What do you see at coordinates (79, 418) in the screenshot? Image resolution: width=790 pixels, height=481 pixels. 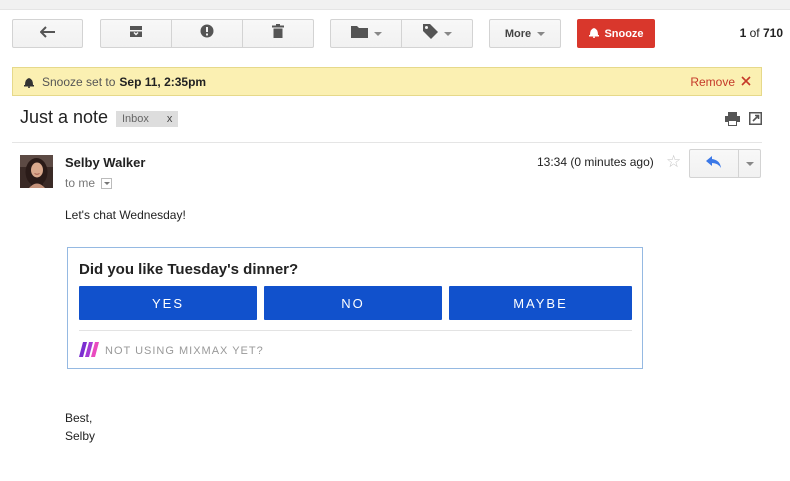 I see `sign-off: Best,` at bounding box center [79, 418].